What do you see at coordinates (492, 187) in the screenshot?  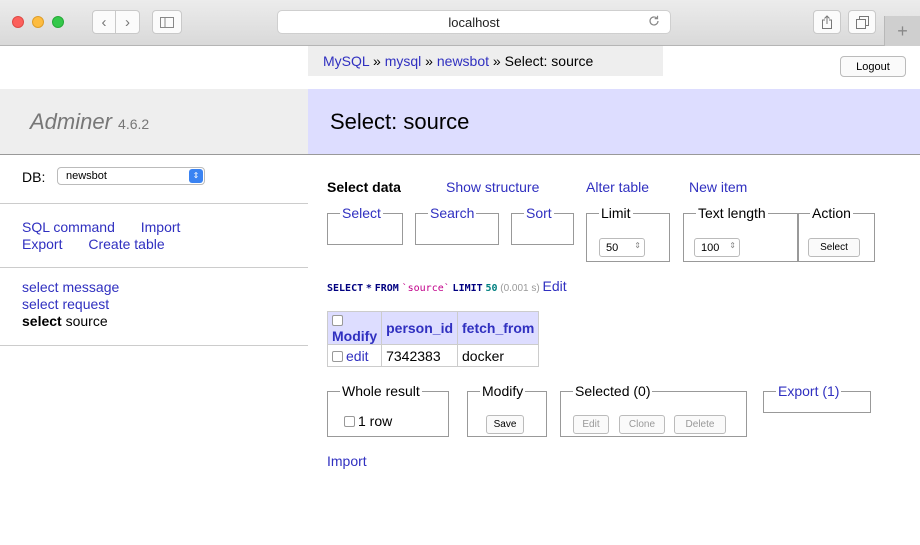 I see `tab-show-structure: Show structure` at bounding box center [492, 187].